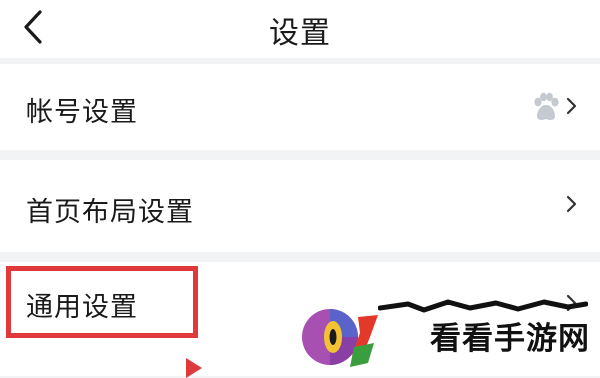 The image size is (600, 378). I want to click on paw-avatar-icon, so click(546, 106).